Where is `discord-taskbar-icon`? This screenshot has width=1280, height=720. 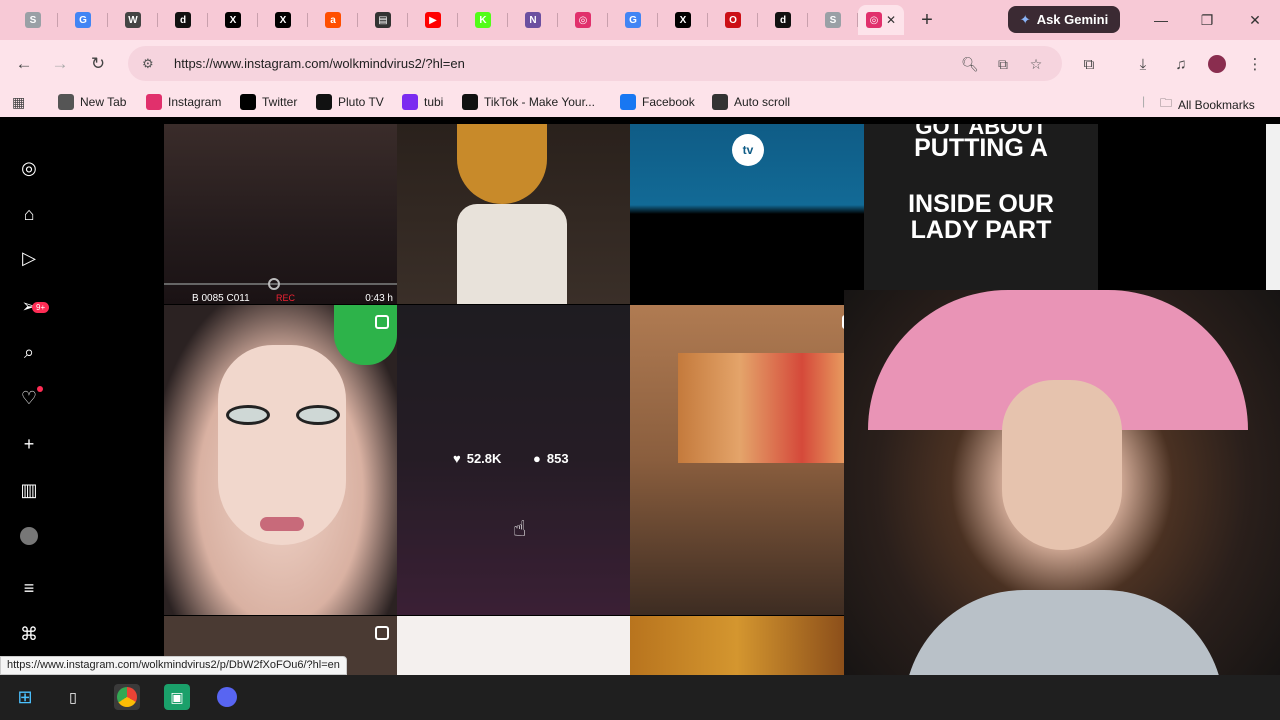 discord-taskbar-icon is located at coordinates (227, 697).